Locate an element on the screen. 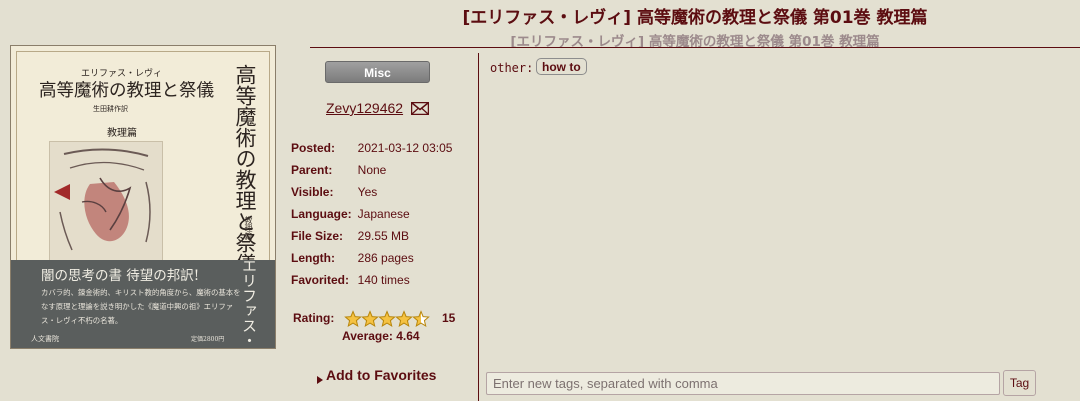  category-button: Misc is located at coordinates (377, 72).